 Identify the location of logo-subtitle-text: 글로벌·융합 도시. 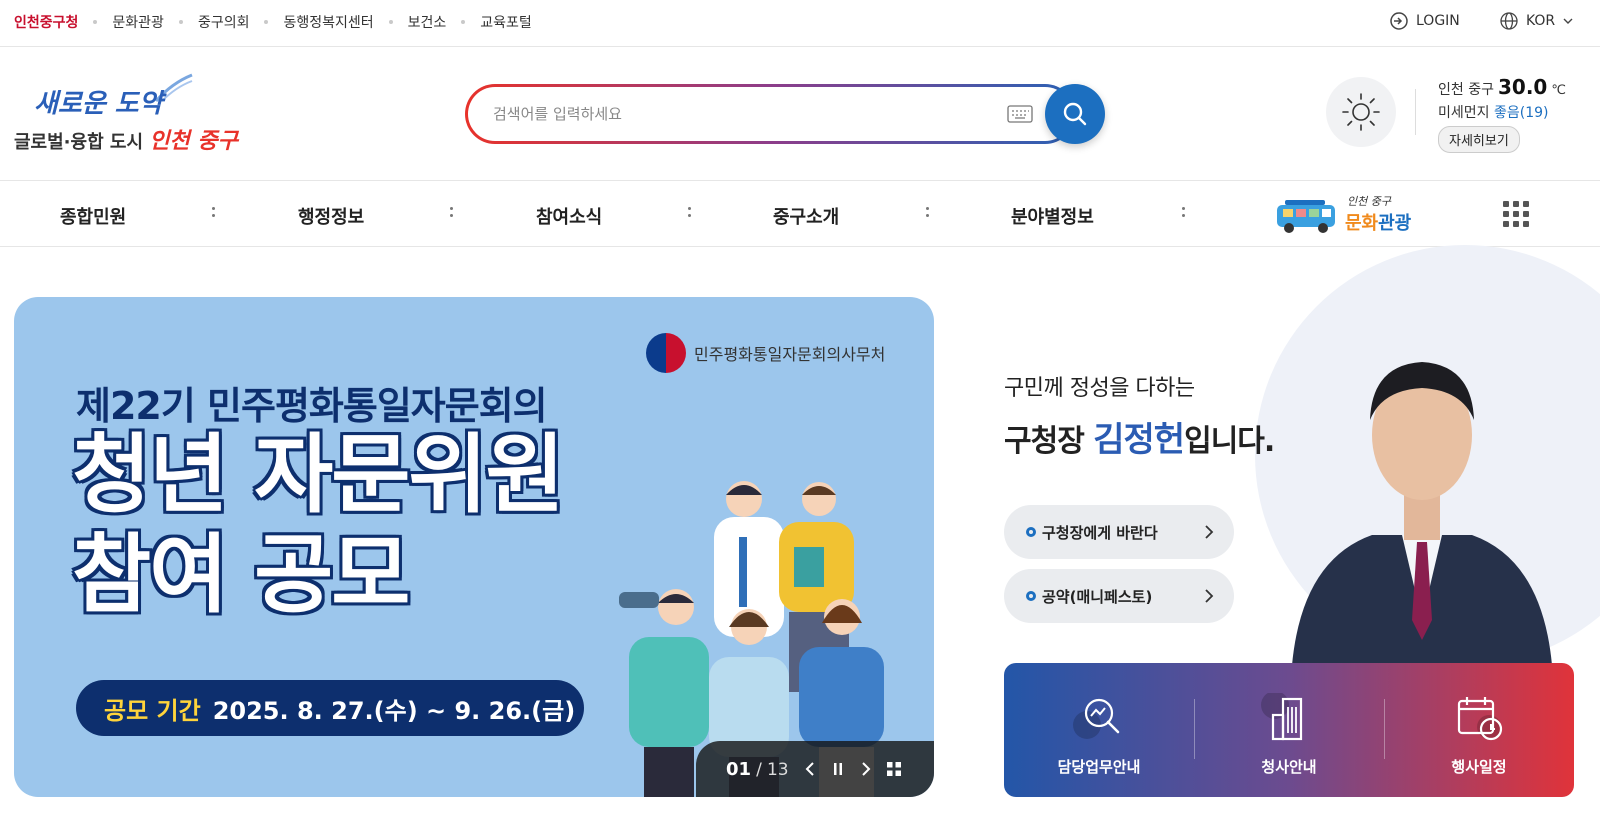
(82, 142).